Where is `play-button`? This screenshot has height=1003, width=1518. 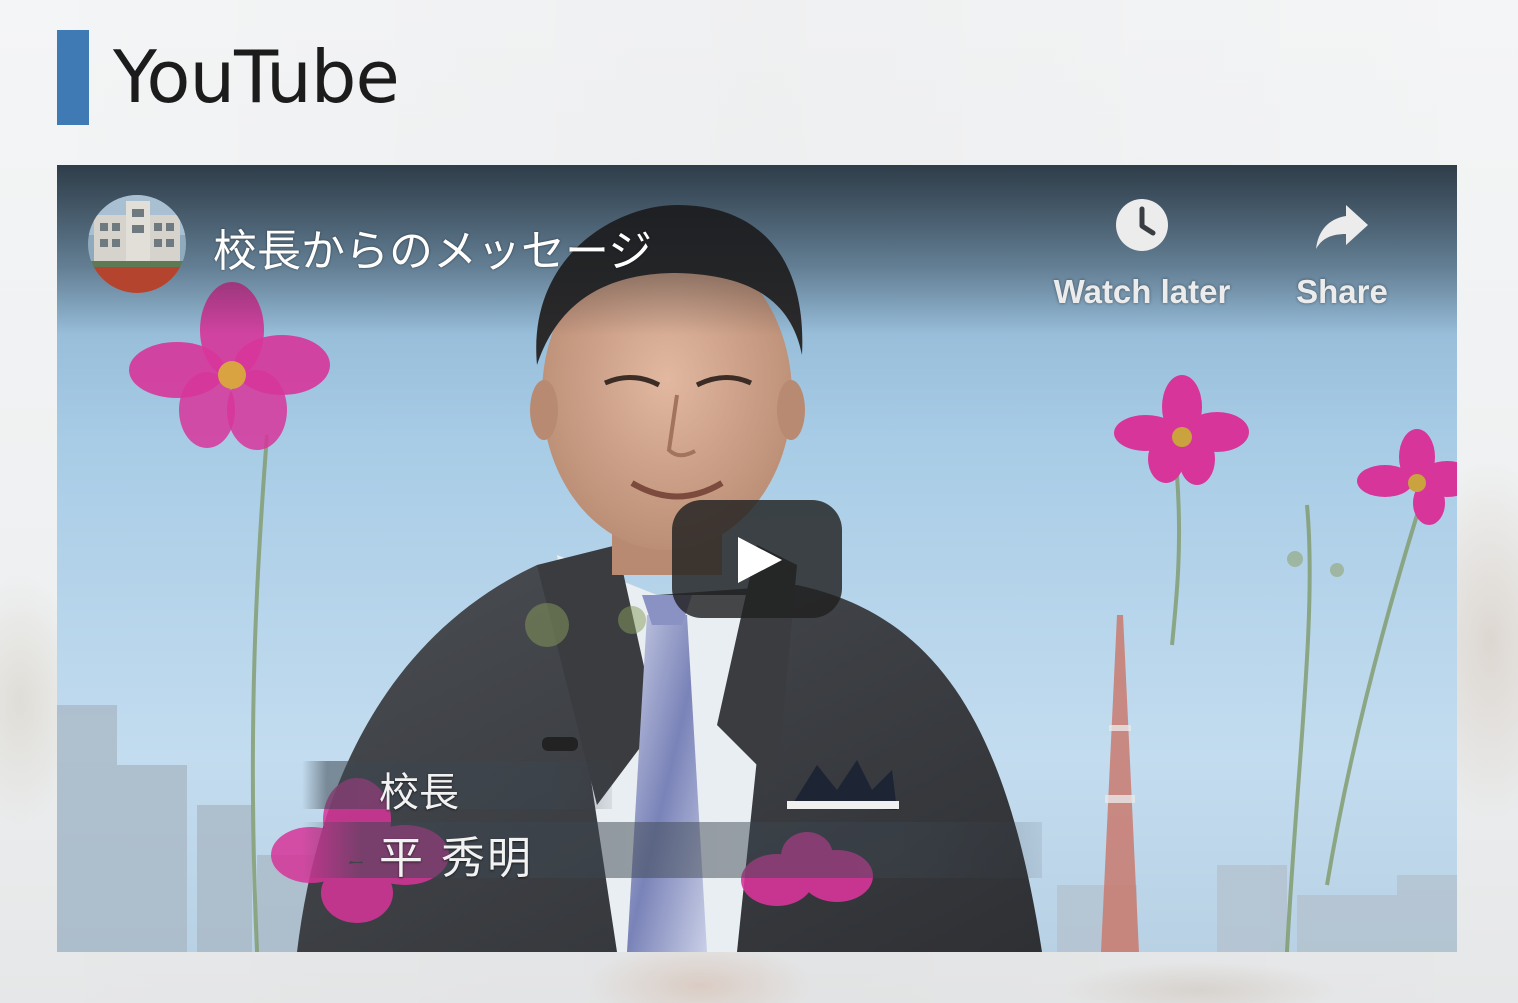 play-button is located at coordinates (757, 559).